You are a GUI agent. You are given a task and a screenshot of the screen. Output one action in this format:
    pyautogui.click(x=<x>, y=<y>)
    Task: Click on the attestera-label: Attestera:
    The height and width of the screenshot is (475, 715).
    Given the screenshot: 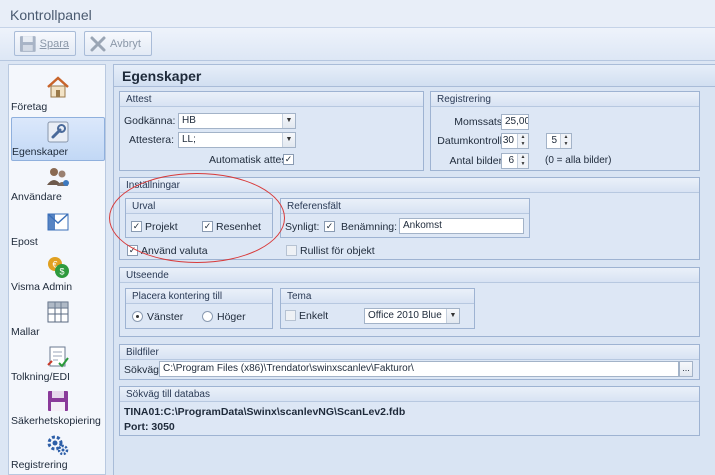 What is the action you would take?
    pyautogui.click(x=151, y=140)
    